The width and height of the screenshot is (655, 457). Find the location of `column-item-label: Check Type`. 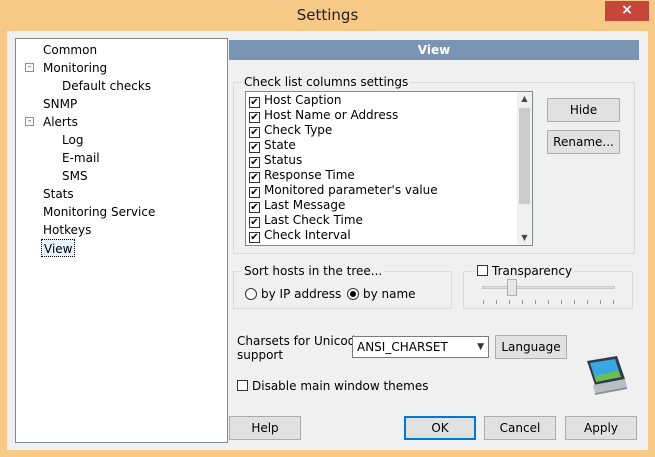

column-item-label: Check Type is located at coordinates (298, 130).